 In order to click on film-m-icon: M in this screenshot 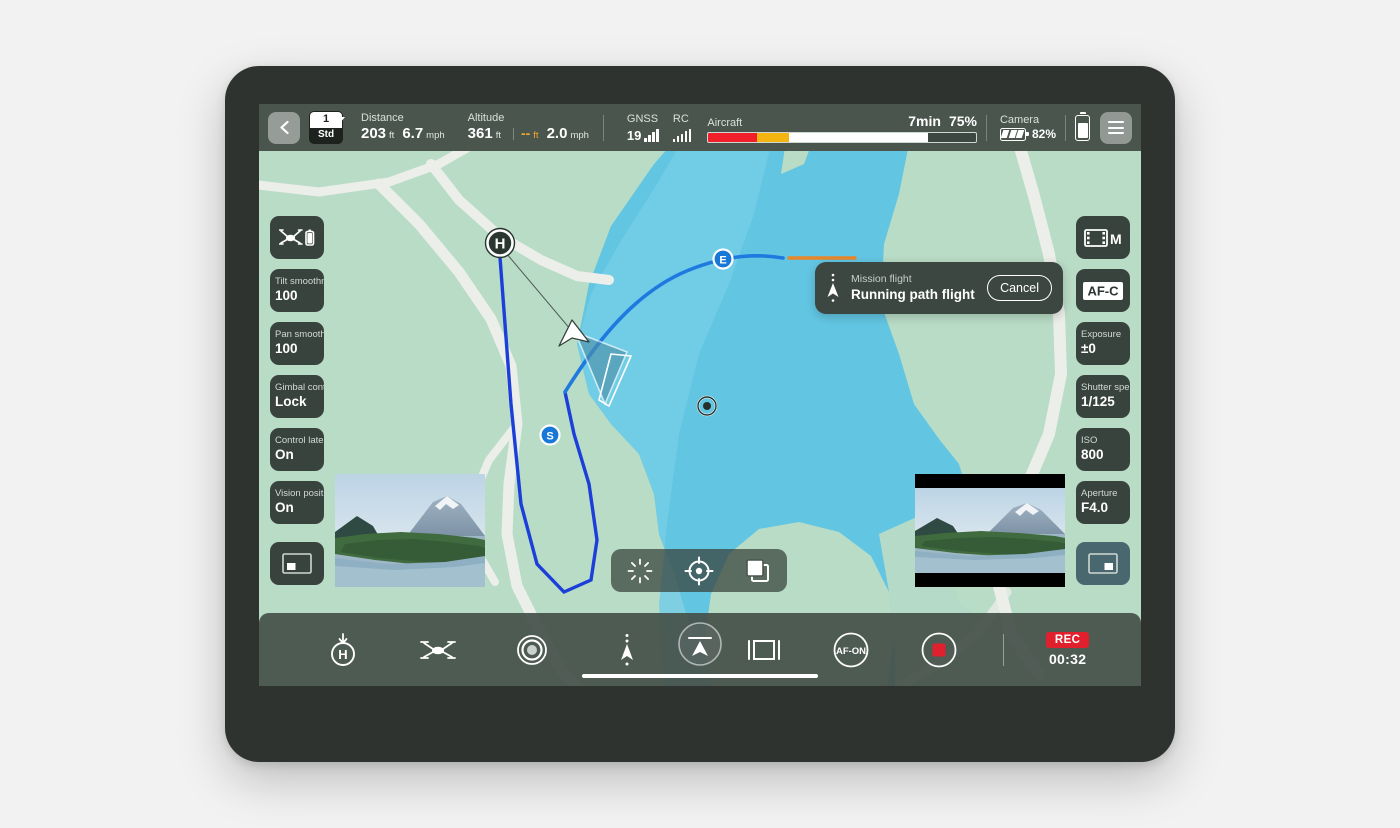, I will do `click(1103, 237)`.